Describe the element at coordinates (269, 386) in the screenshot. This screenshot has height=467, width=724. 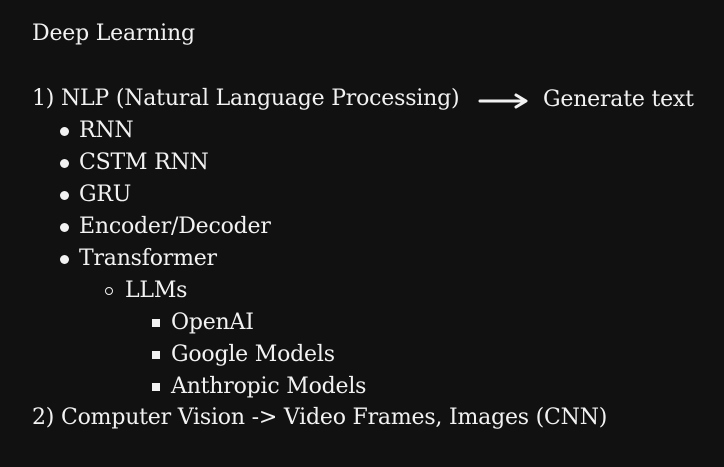
I see `sub-sub-list-item: Anthropic Models` at that location.